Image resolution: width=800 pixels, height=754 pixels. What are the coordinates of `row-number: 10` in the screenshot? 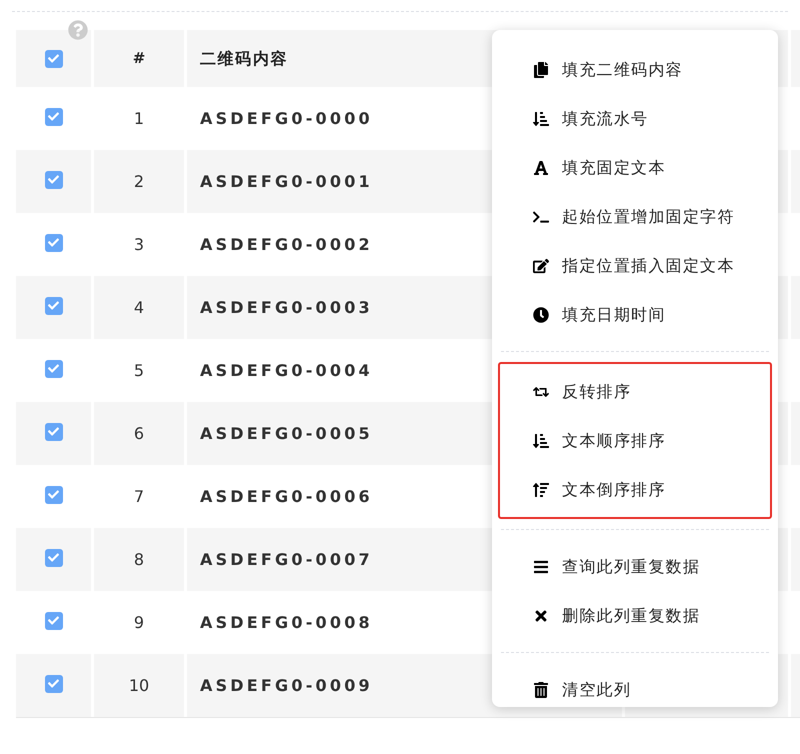 It's located at (139, 685).